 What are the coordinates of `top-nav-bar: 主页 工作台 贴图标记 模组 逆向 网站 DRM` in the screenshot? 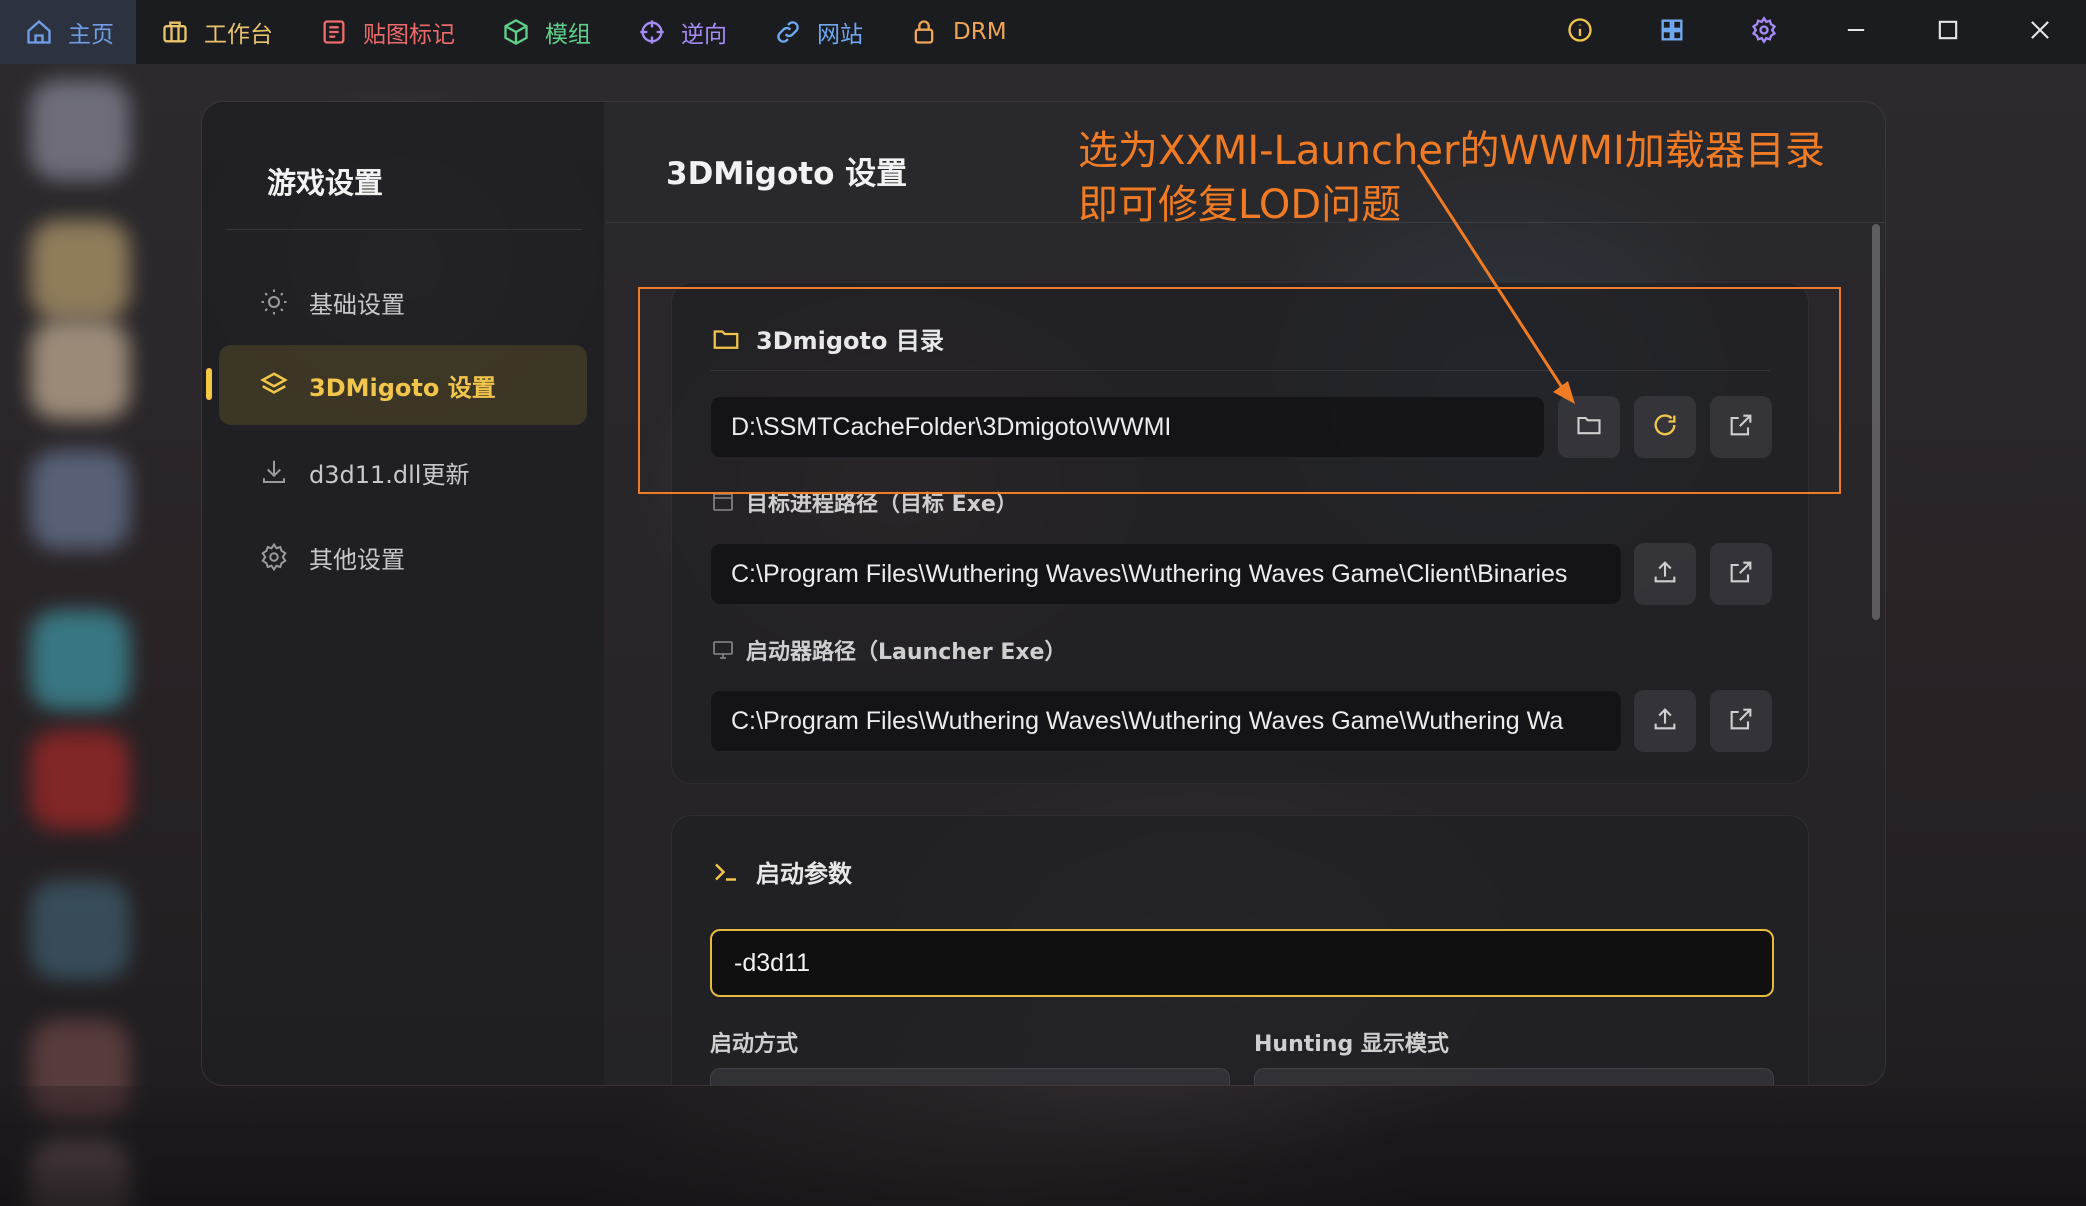 It's located at (1043, 32).